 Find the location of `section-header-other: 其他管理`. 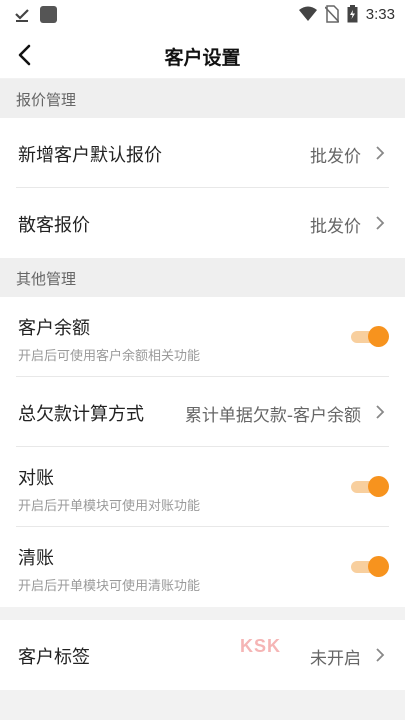

section-header-other: 其他管理 is located at coordinates (202, 277).